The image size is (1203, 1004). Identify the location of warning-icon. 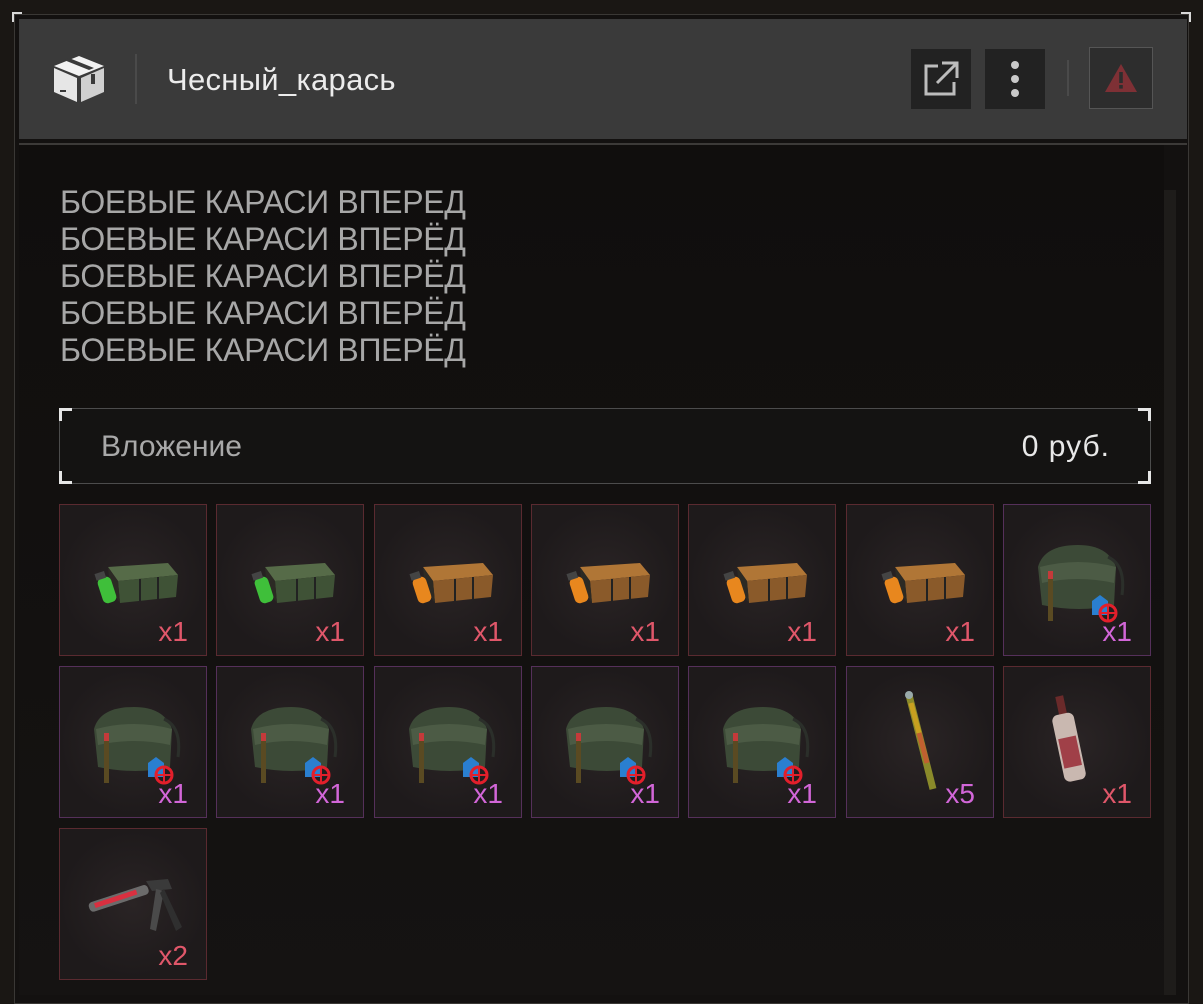
(1121, 78).